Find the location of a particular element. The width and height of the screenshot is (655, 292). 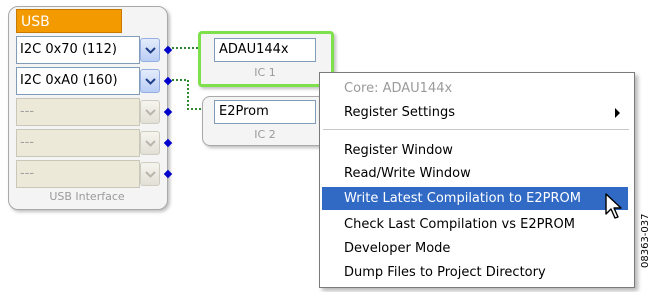

menu-item-label: Register Settings is located at coordinates (399, 112).